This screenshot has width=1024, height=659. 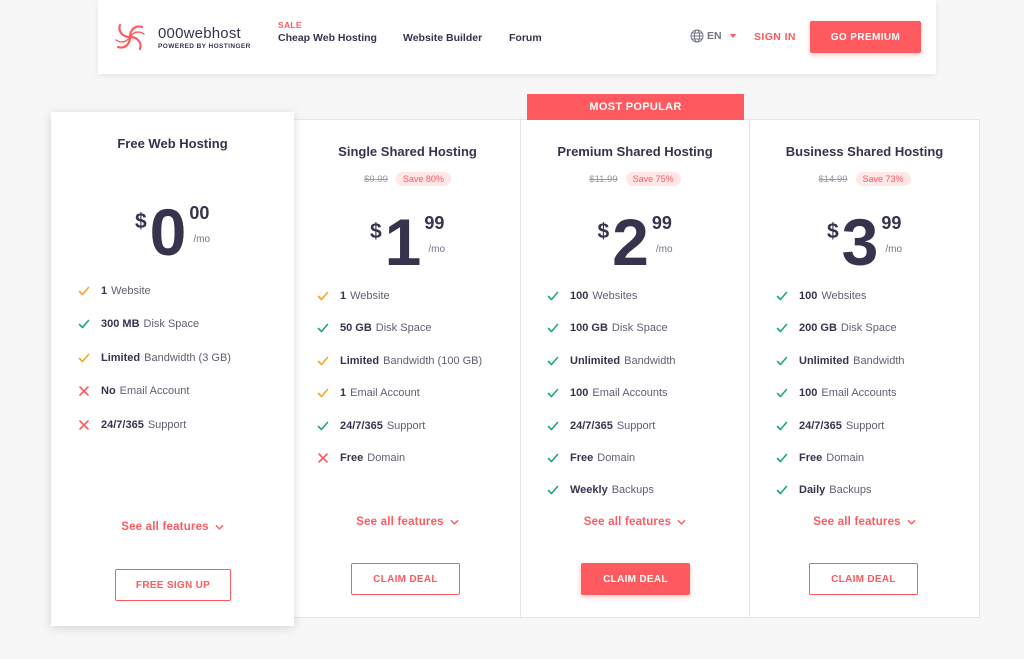 I want to click on feature-label: Websites, so click(x=844, y=296).